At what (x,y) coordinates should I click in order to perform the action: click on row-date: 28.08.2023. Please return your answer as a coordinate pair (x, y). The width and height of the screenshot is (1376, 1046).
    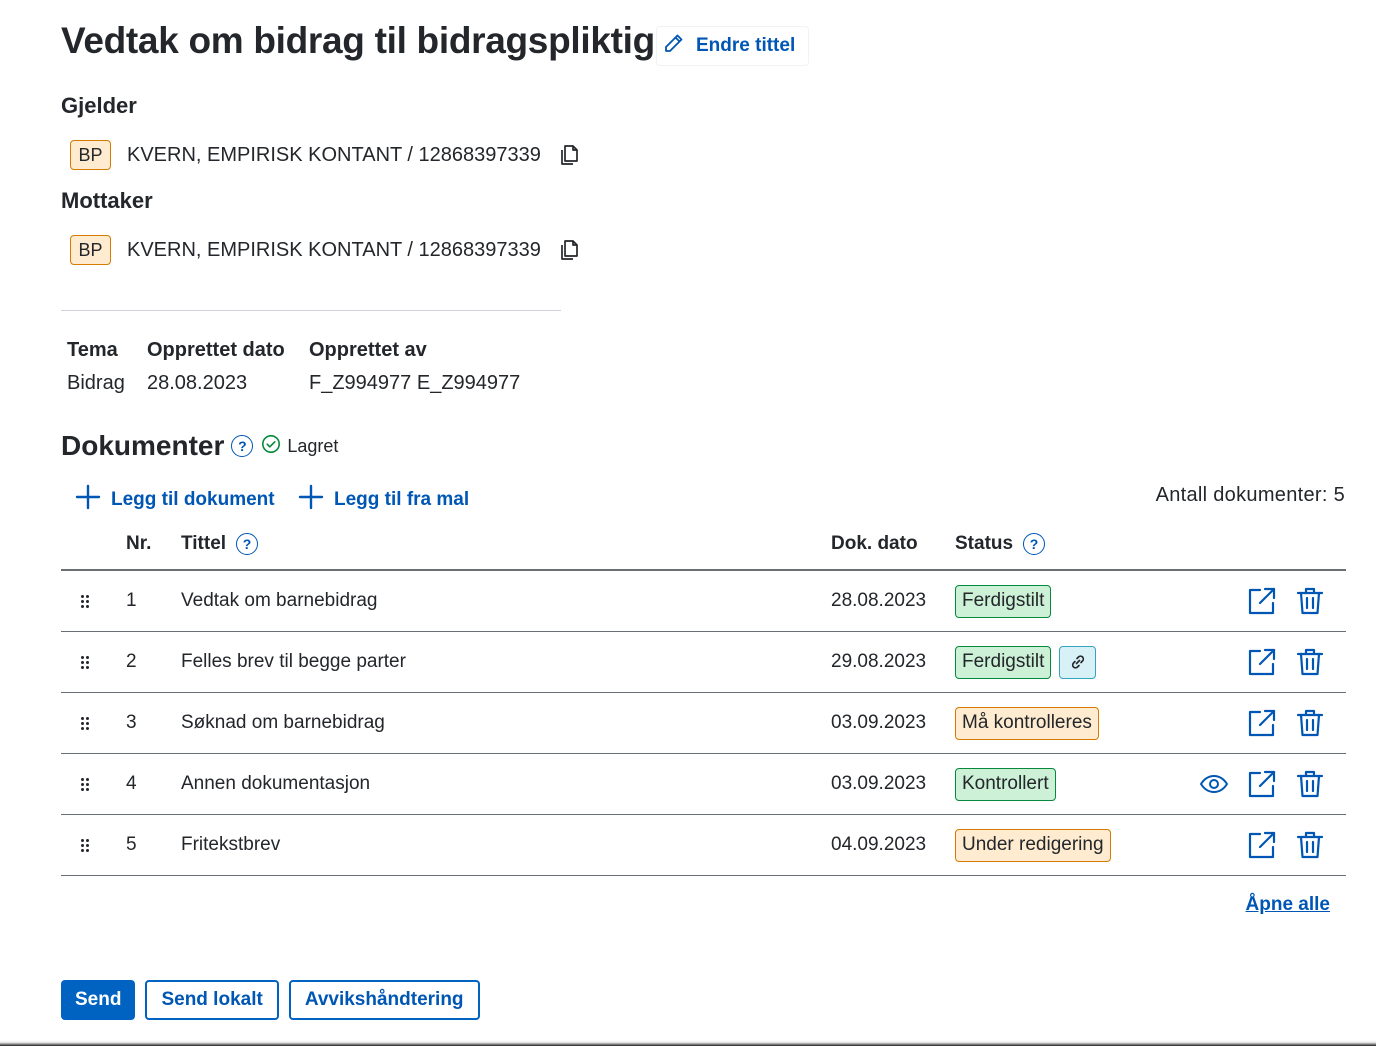
    Looking at the image, I should click on (879, 600).